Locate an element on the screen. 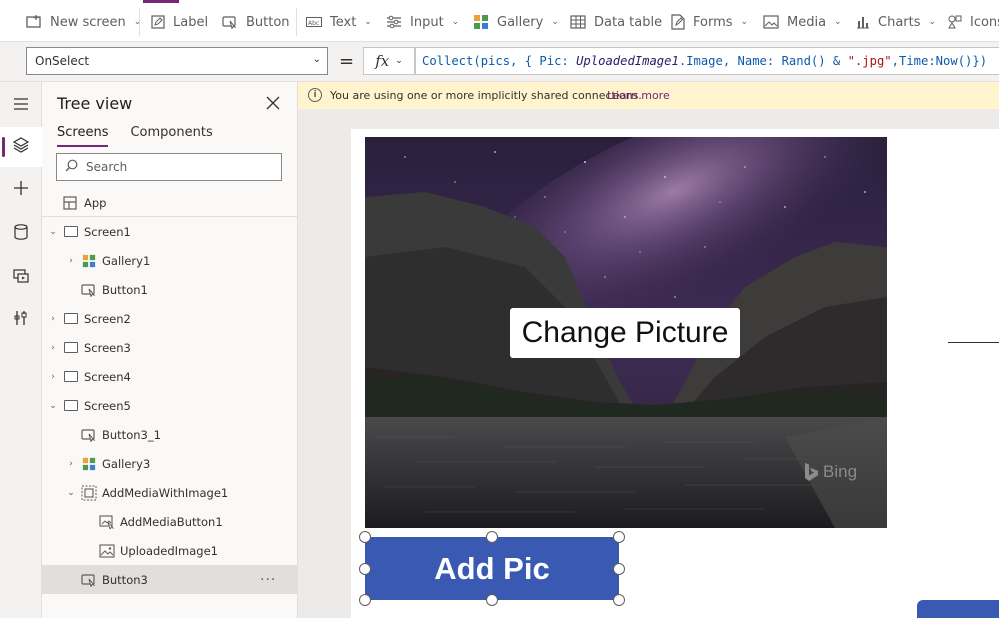 Image resolution: width=999 pixels, height=618 pixels. media-icon is located at coordinates (21, 277).